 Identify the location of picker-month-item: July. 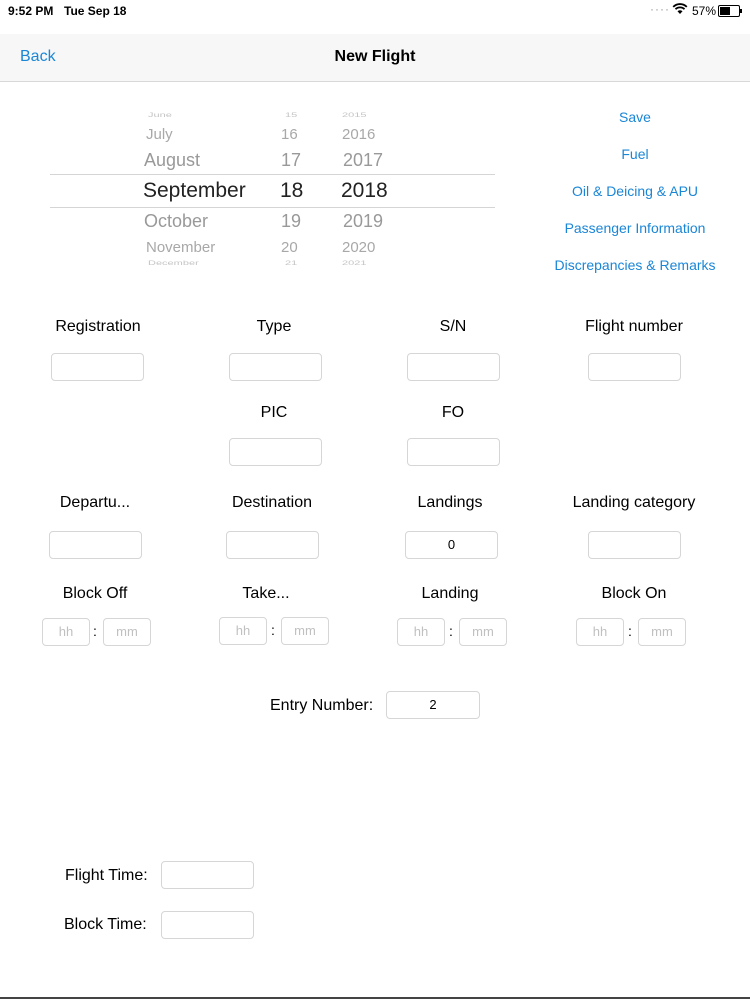
(159, 134).